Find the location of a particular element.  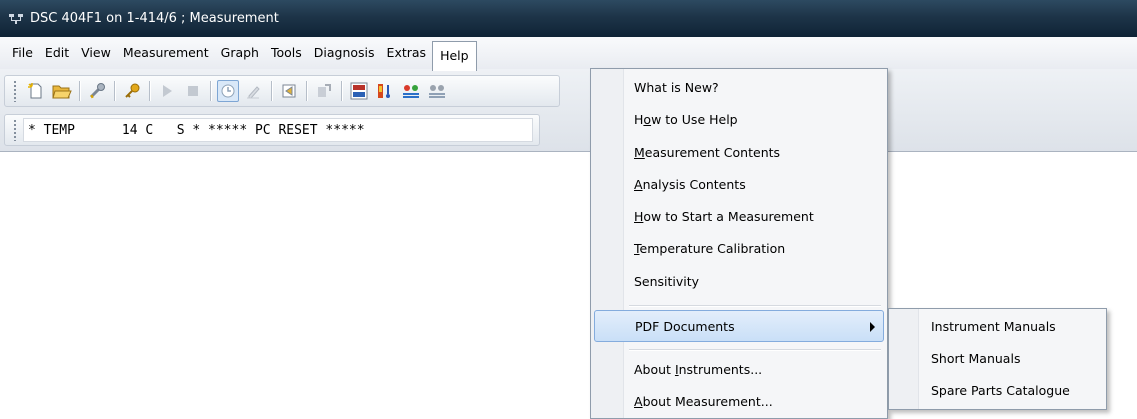

menu-file: File is located at coordinates (22, 53).